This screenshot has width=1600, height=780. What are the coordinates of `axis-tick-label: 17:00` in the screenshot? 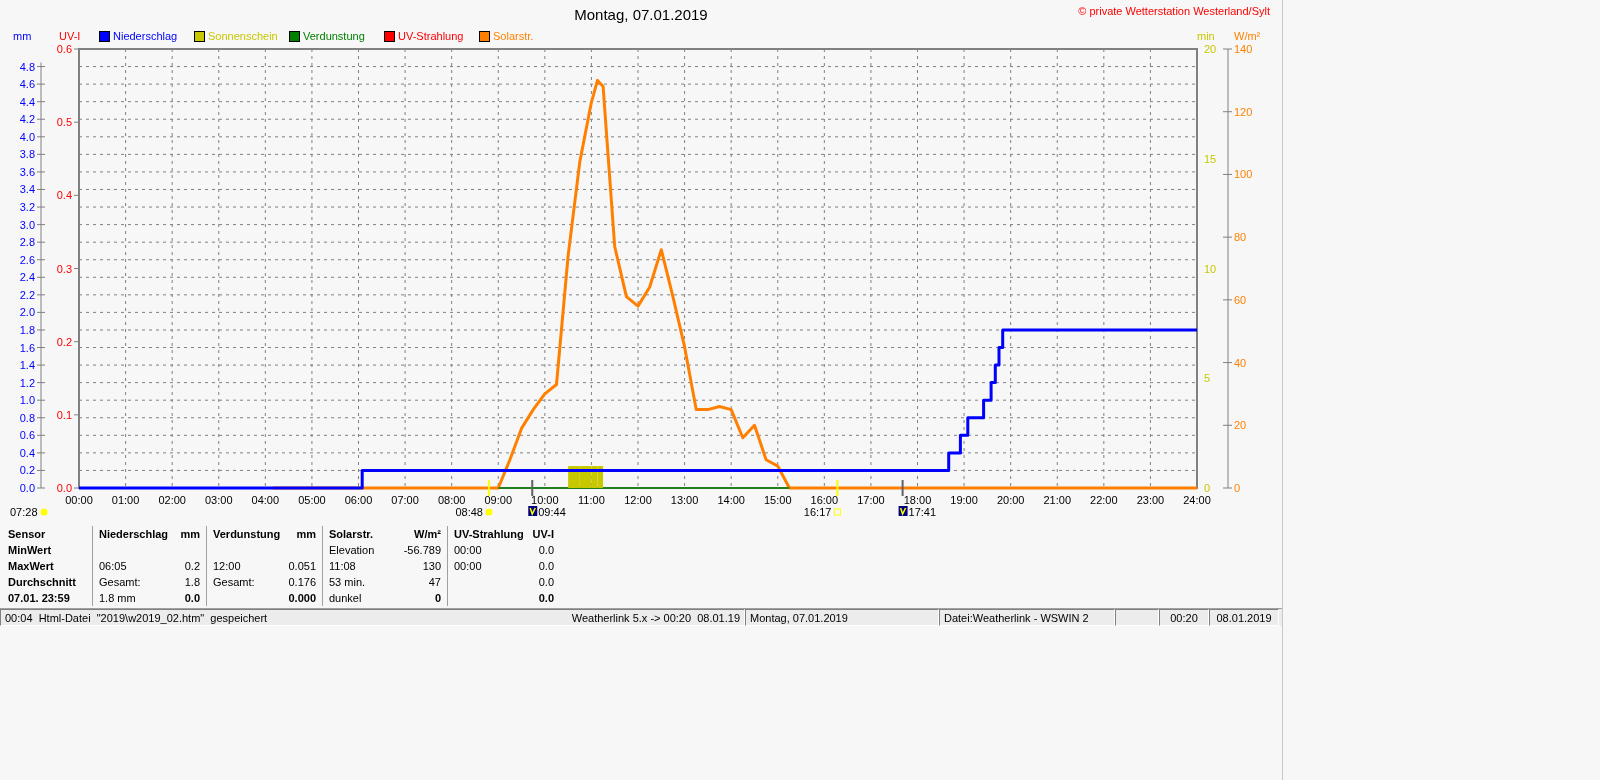 It's located at (871, 500).